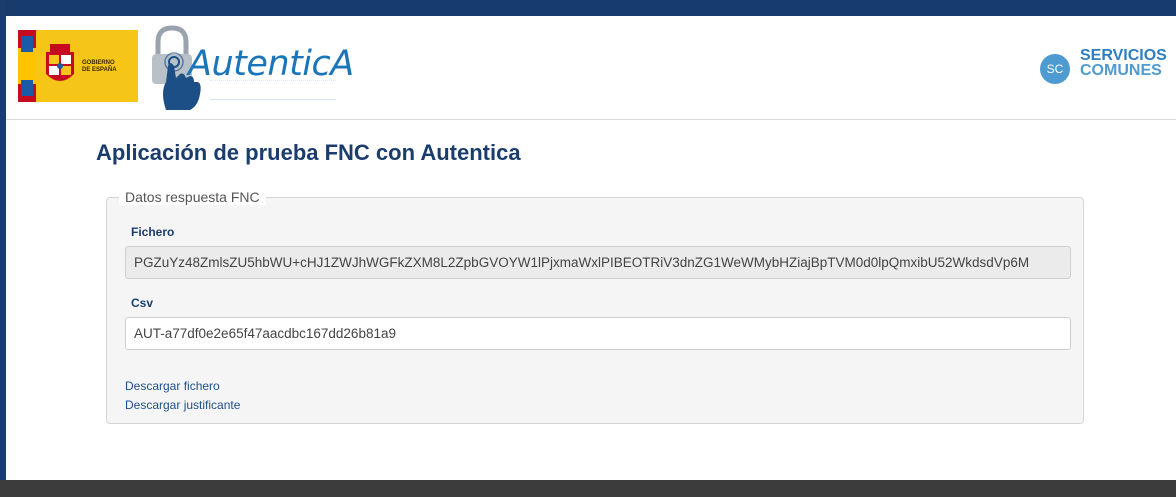 The height and width of the screenshot is (497, 1176). I want to click on footer, so click(588, 488).